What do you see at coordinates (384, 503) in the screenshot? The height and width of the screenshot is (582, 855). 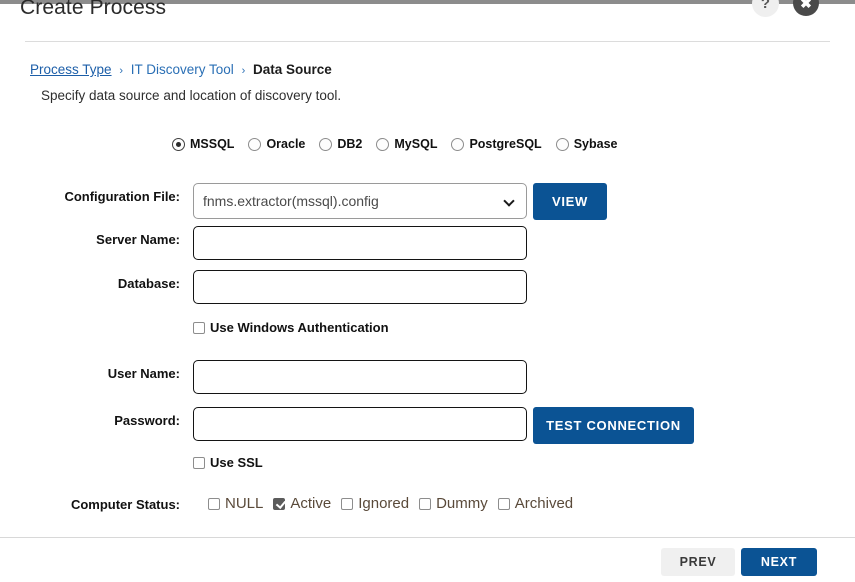 I see `status-label: Ignored` at bounding box center [384, 503].